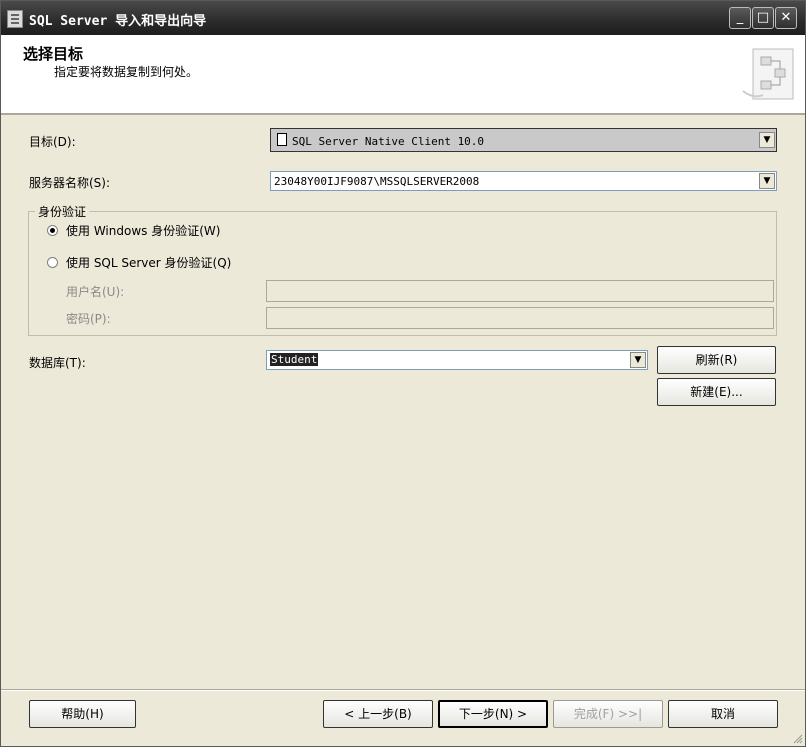  Describe the element at coordinates (723, 714) in the screenshot. I see `cancel-button: 取消` at that location.